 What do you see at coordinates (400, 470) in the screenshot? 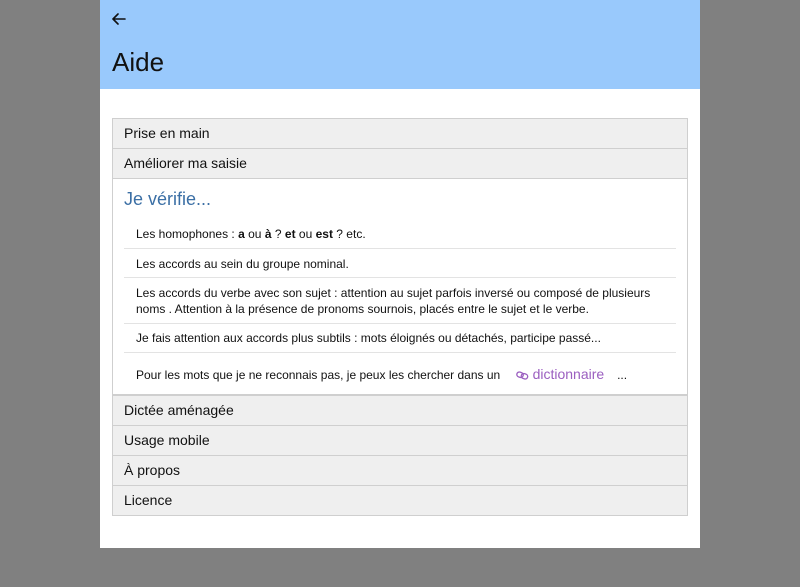
I see `accordion-header-a-propos: À propos` at bounding box center [400, 470].